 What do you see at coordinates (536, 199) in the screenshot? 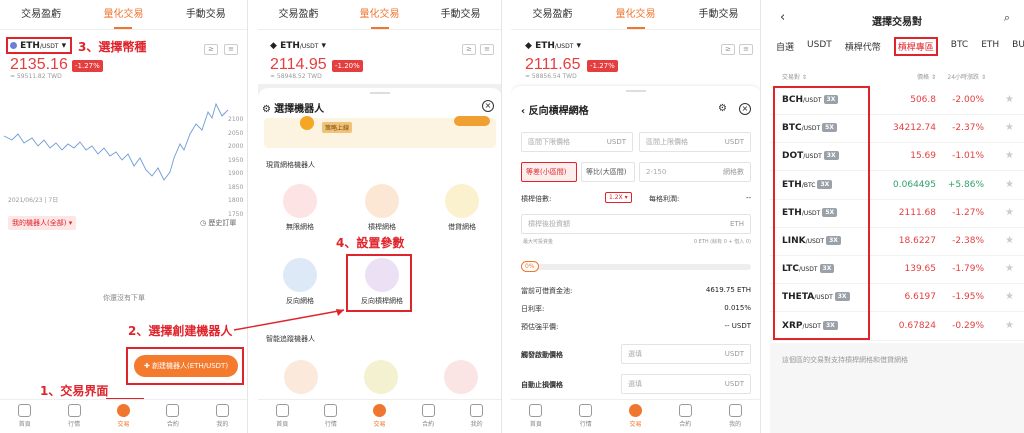
I see `leverage-label: 槓桿倍數:` at bounding box center [536, 199].